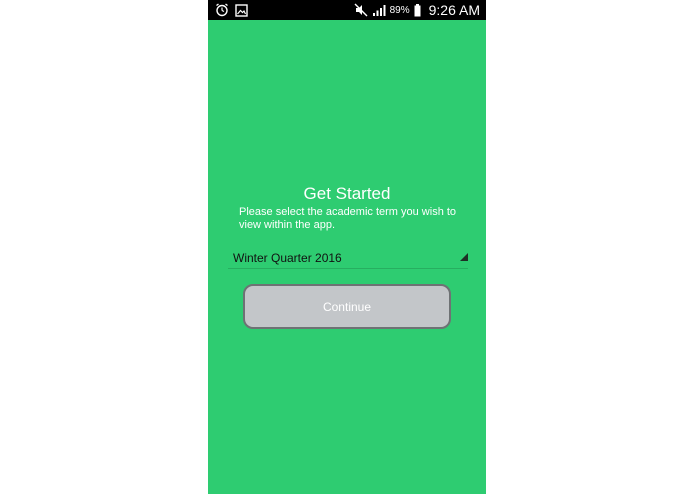  I want to click on academic-term-dropdown: Winter Quarter 2016, so click(348, 257).